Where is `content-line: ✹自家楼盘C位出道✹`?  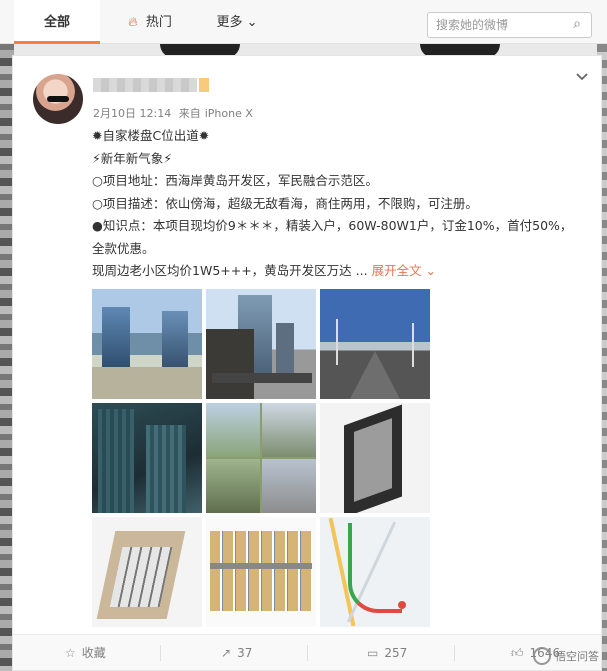
content-line: ✹自家楼盘C位出道✹ is located at coordinates (151, 135).